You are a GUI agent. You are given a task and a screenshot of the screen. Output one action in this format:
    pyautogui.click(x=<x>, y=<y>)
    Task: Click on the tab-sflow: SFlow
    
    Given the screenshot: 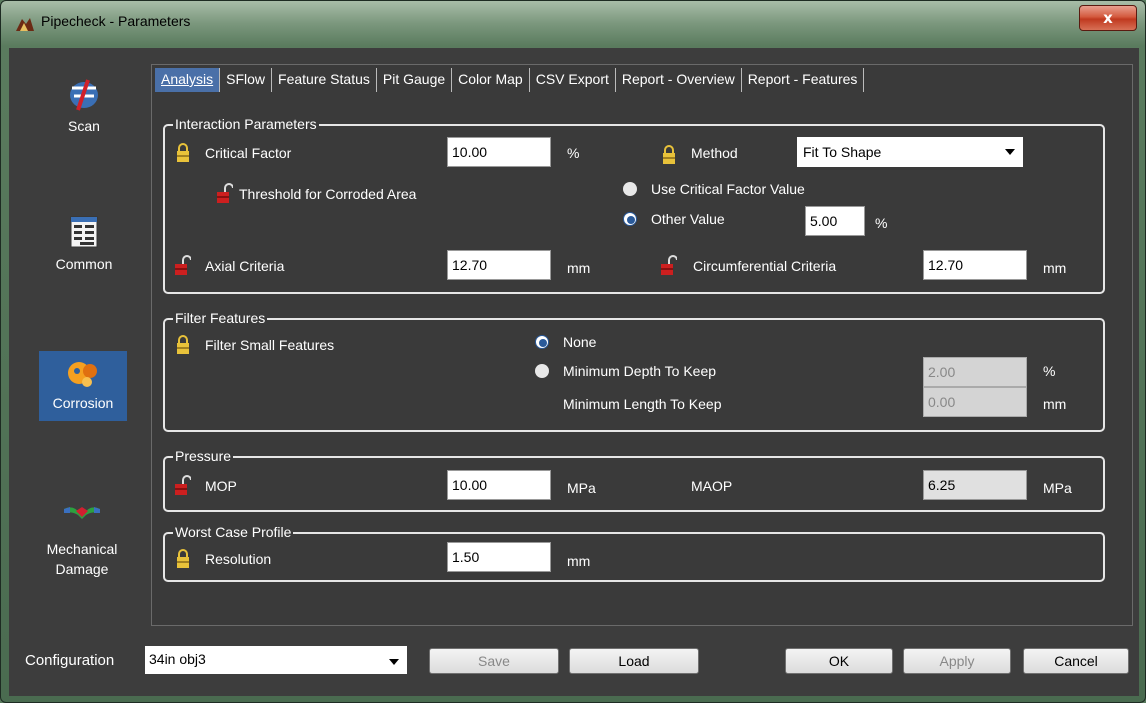 What is the action you would take?
    pyautogui.click(x=246, y=80)
    